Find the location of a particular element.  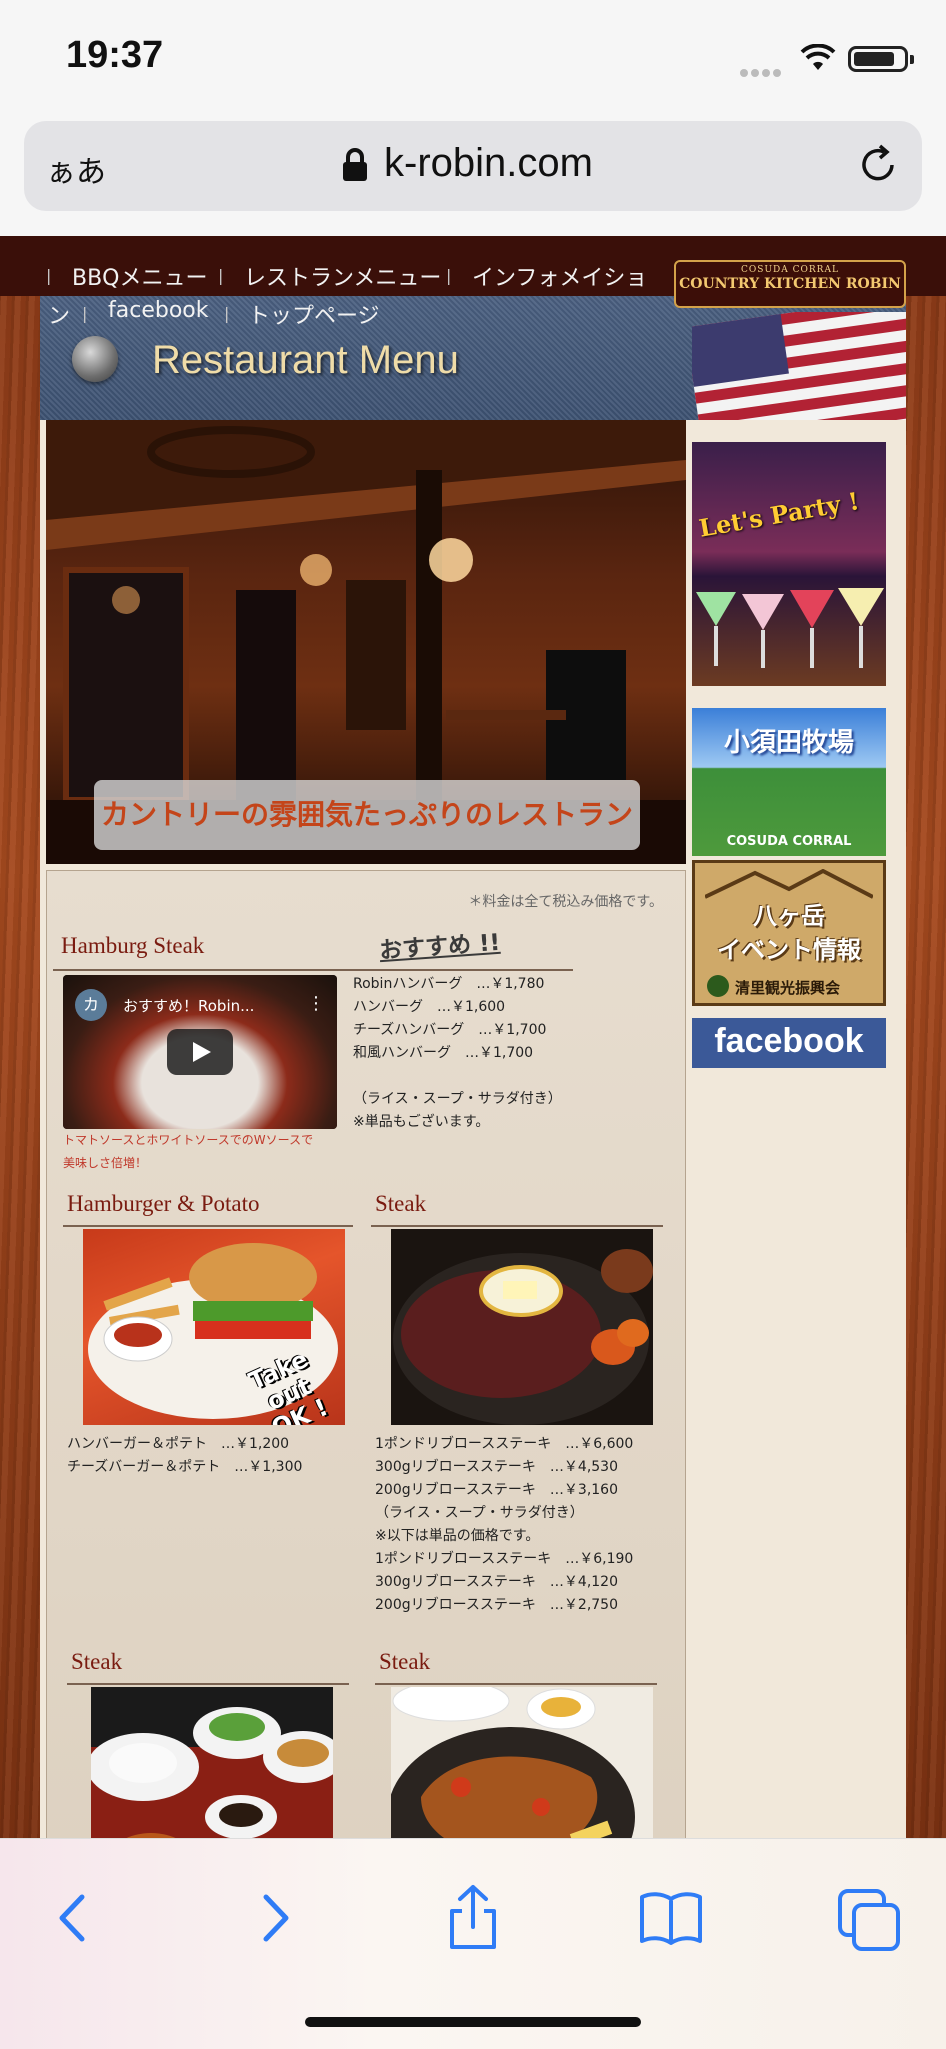

steak-illustration is located at coordinates (523, 1337).